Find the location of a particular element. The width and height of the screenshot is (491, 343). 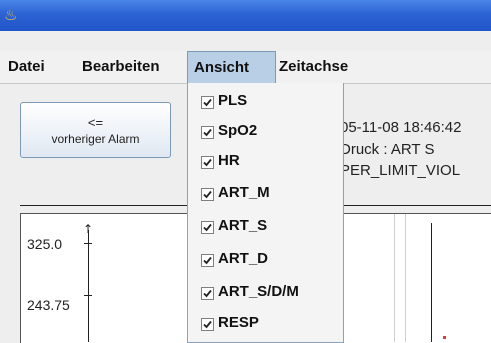

menu-item-art-m: ART_M is located at coordinates (265, 194).